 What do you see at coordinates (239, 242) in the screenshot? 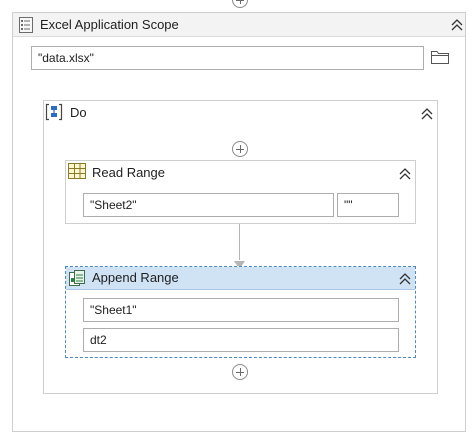
I see `connector-line` at bounding box center [239, 242].